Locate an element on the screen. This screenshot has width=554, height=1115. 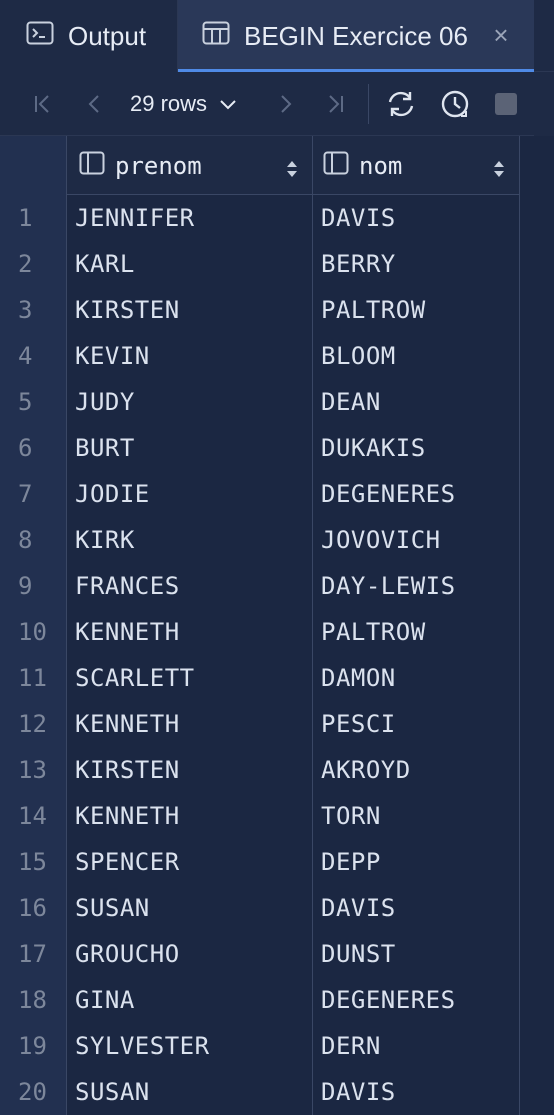
table-row: 19 SYLVESTER DERN is located at coordinates (260, 1046).